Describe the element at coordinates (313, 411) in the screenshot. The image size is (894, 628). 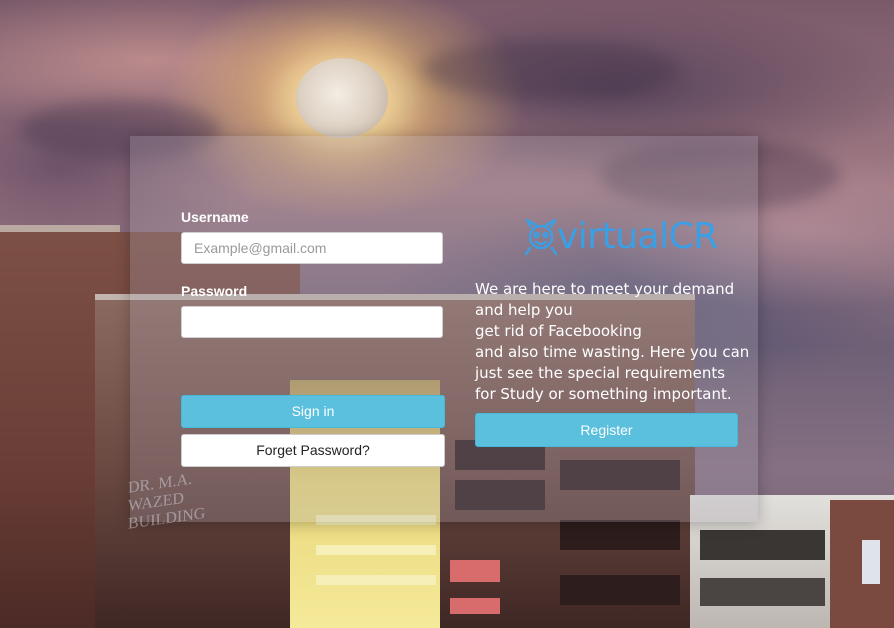
I see `sign-in-button: Sign in` at that location.